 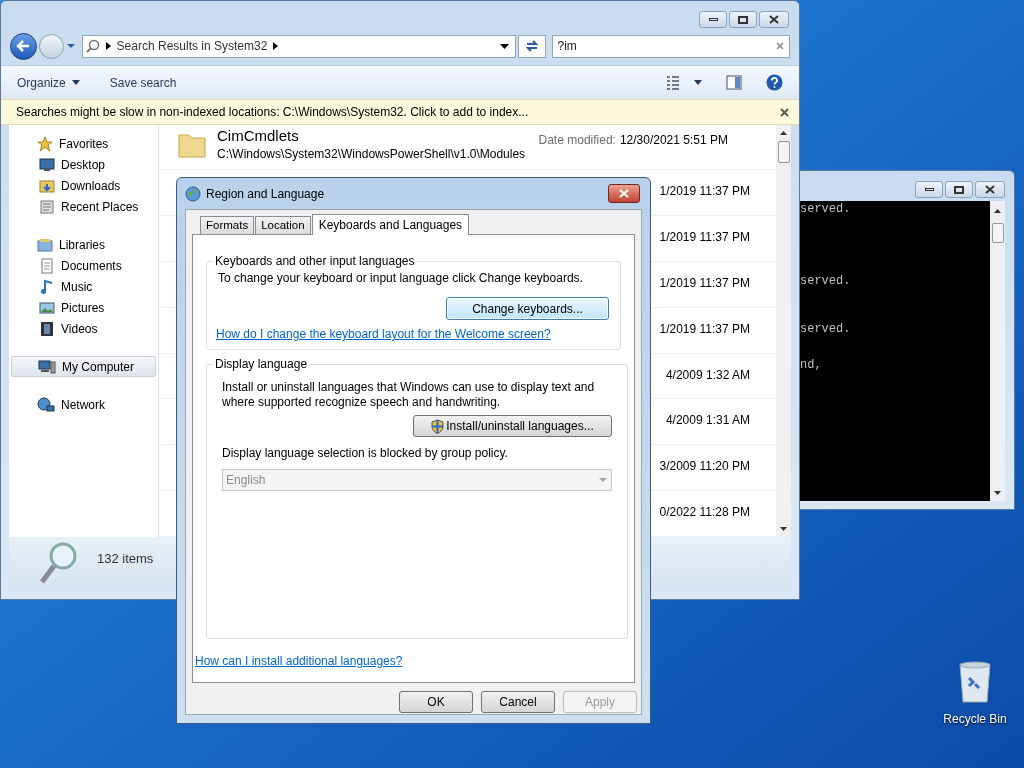 I want to click on trash-bin-icon, so click(x=975, y=682).